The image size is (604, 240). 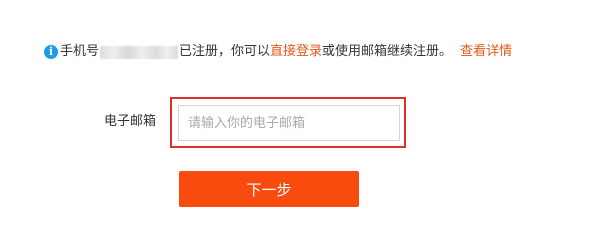 I want to click on direct-login-link: 直接登录, so click(x=296, y=52).